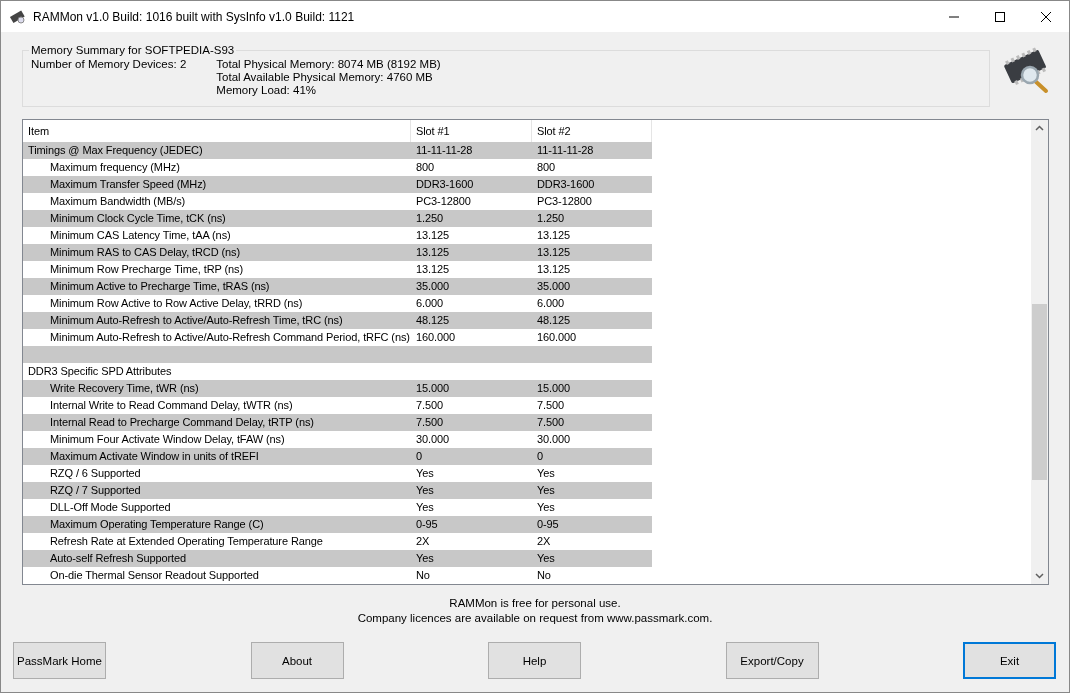 Image resolution: width=1070 pixels, height=693 pixels. What do you see at coordinates (325, 77) in the screenshot?
I see `memory-info-label: Total Available Physical Memory: 4760 MB` at bounding box center [325, 77].